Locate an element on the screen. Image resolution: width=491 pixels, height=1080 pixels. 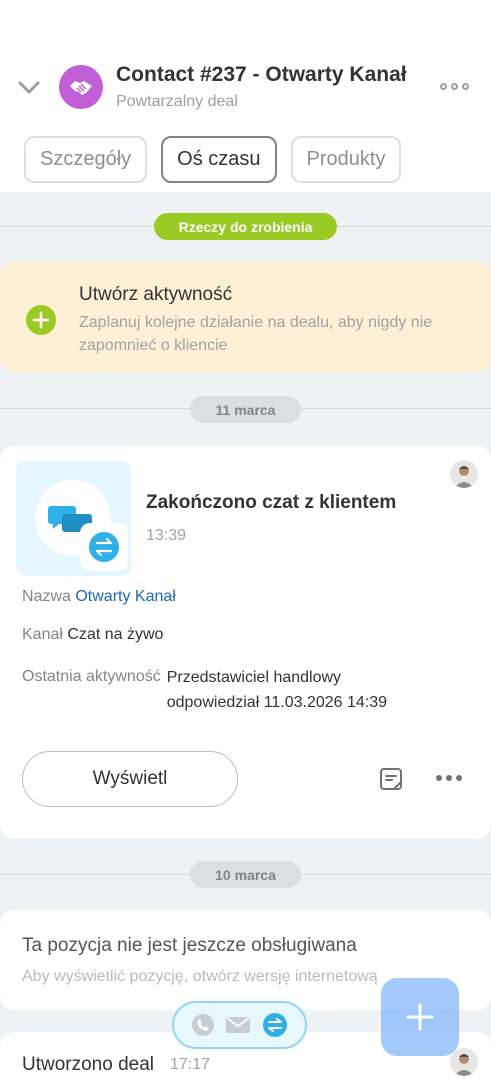
phone-icon is located at coordinates (203, 1025).